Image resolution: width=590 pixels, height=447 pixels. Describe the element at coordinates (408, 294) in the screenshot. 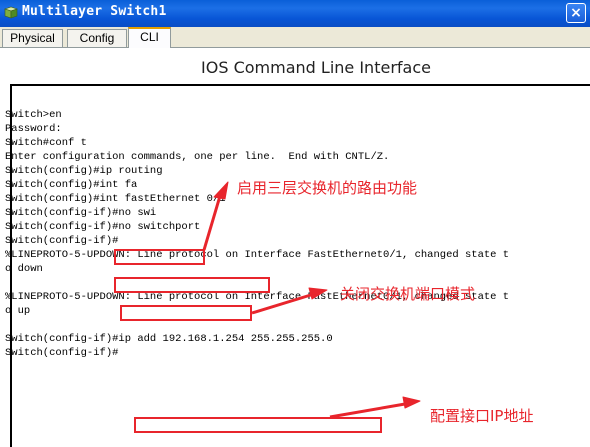

I see `annotation-no-switchport: 关闭交换机端口模式` at that location.